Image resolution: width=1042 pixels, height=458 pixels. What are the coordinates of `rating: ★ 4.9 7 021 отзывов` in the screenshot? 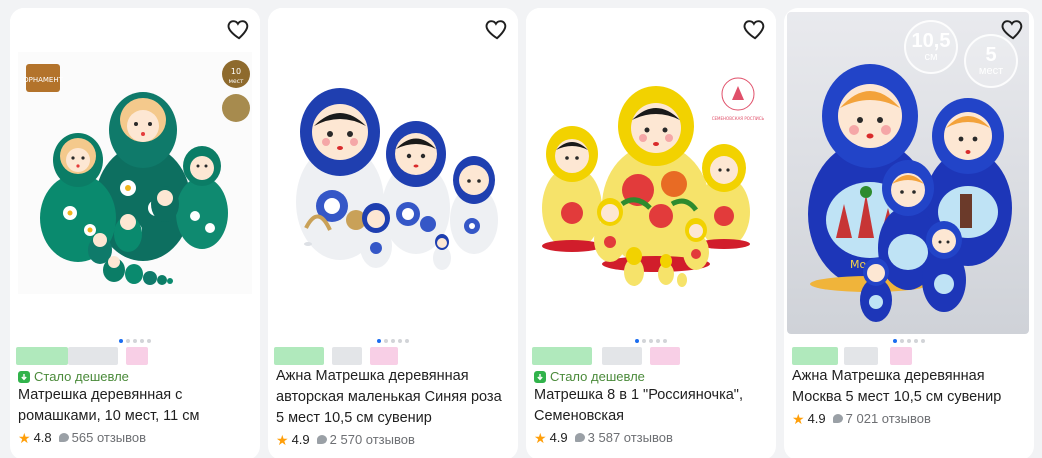 It's located at (861, 418).